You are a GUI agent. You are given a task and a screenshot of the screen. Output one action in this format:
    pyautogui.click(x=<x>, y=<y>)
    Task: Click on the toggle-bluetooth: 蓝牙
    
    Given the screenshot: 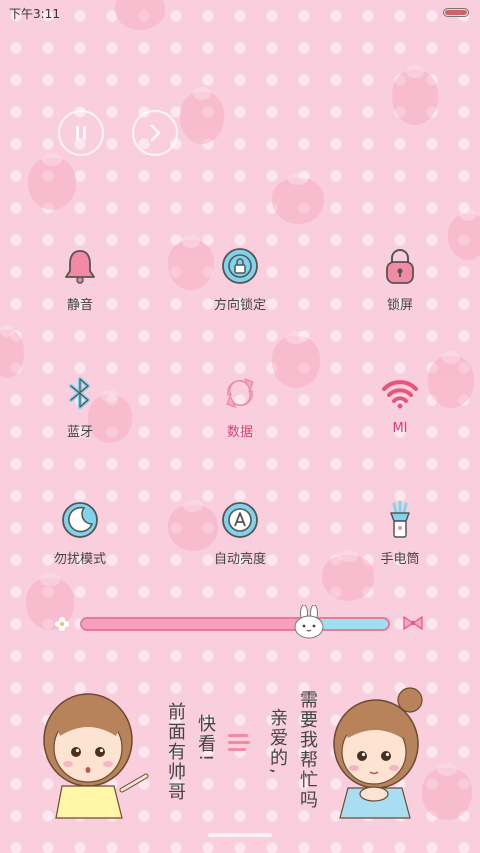 What is the action you would take?
    pyautogui.click(x=80, y=406)
    